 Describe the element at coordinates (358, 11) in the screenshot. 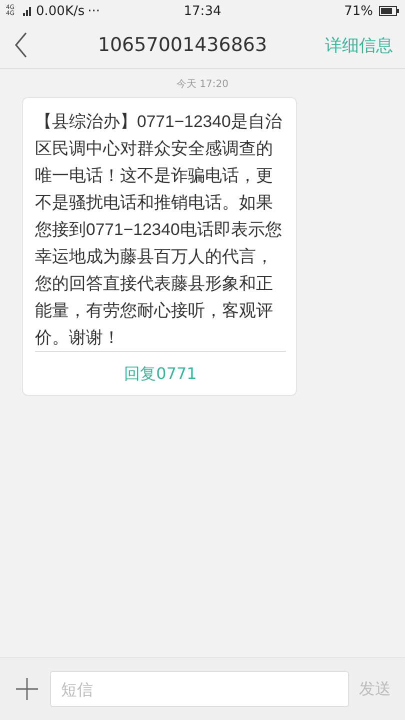

I see `battery-percent: 71%` at that location.